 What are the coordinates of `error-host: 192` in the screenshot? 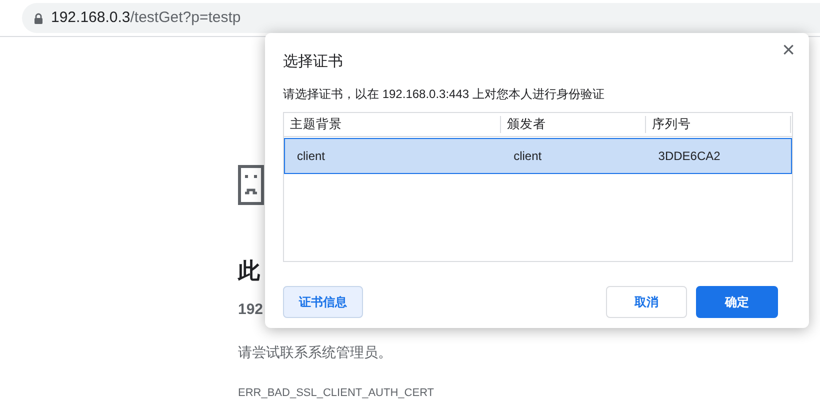 It's located at (251, 310).